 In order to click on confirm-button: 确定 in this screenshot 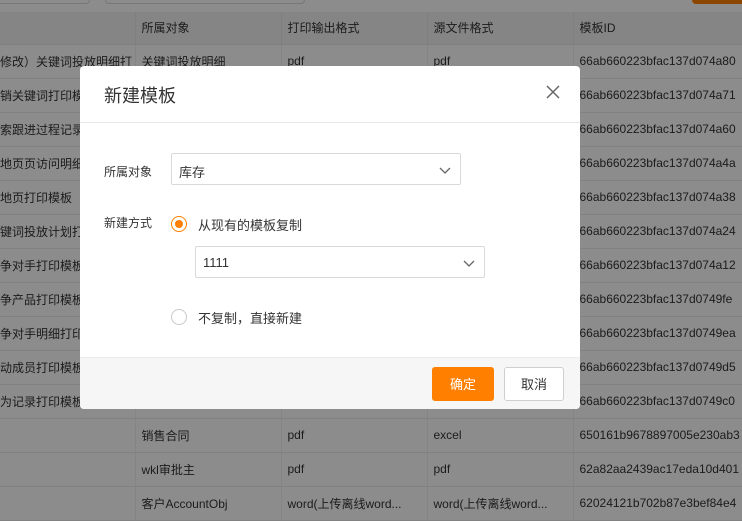, I will do `click(463, 384)`.